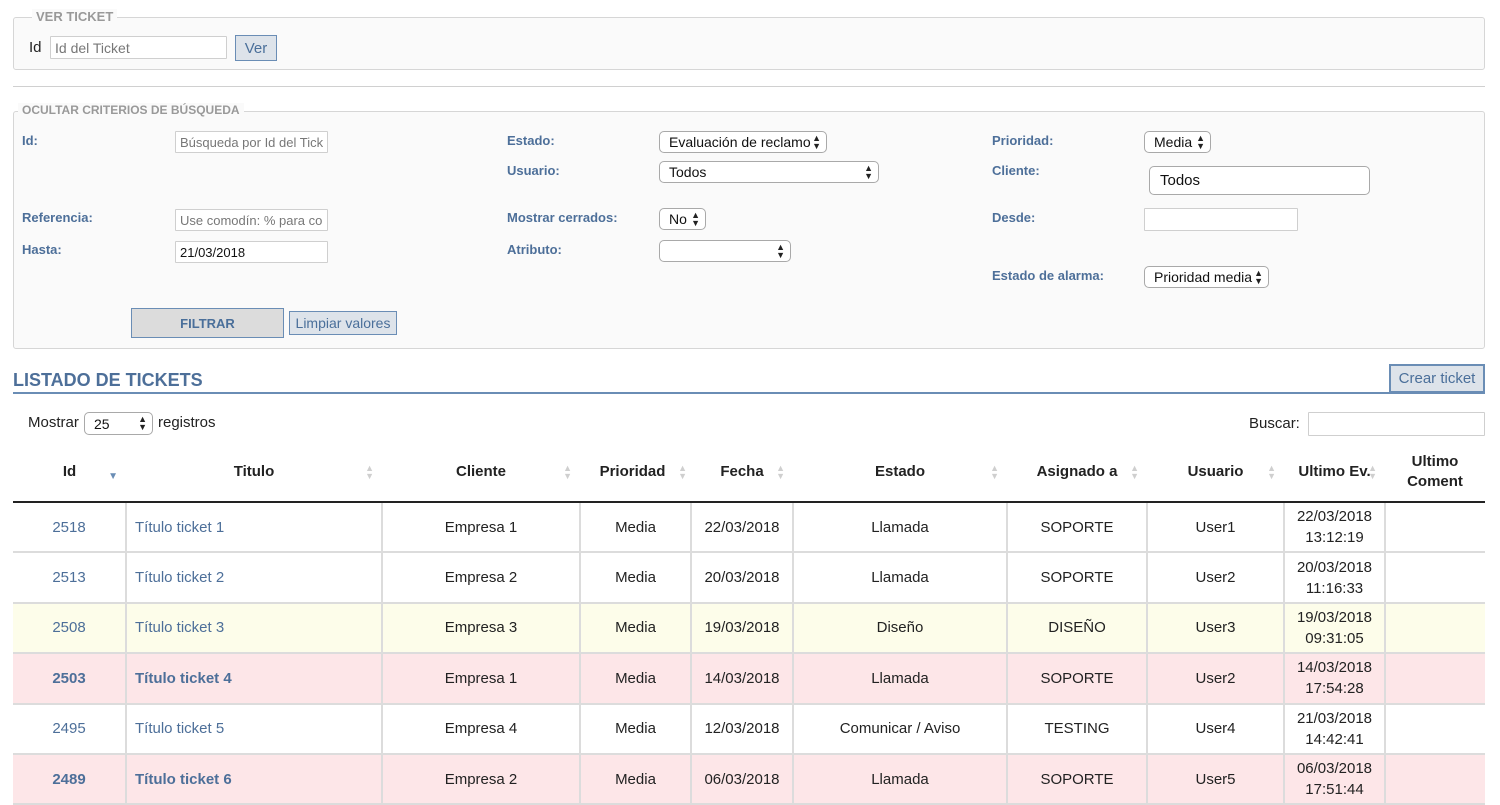  Describe the element at coordinates (1216, 779) in the screenshot. I see `cell-usuario: User5` at that location.